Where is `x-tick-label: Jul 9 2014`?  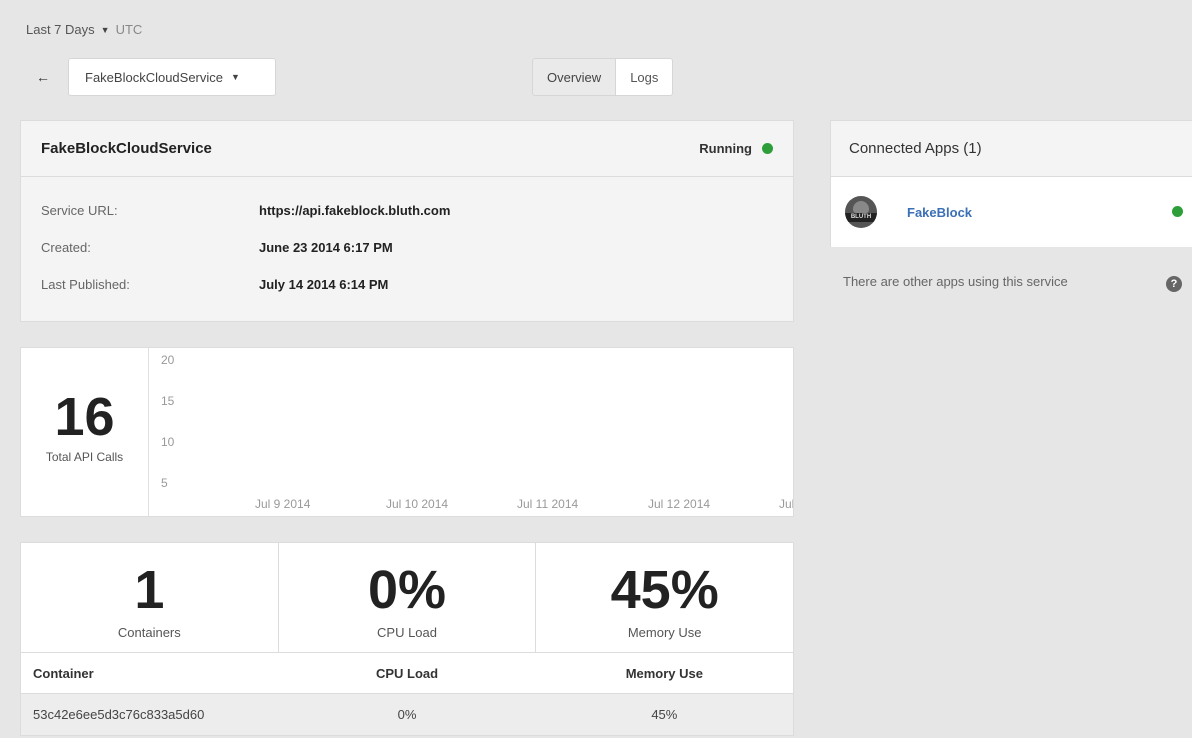 x-tick-label: Jul 9 2014 is located at coordinates (283, 504).